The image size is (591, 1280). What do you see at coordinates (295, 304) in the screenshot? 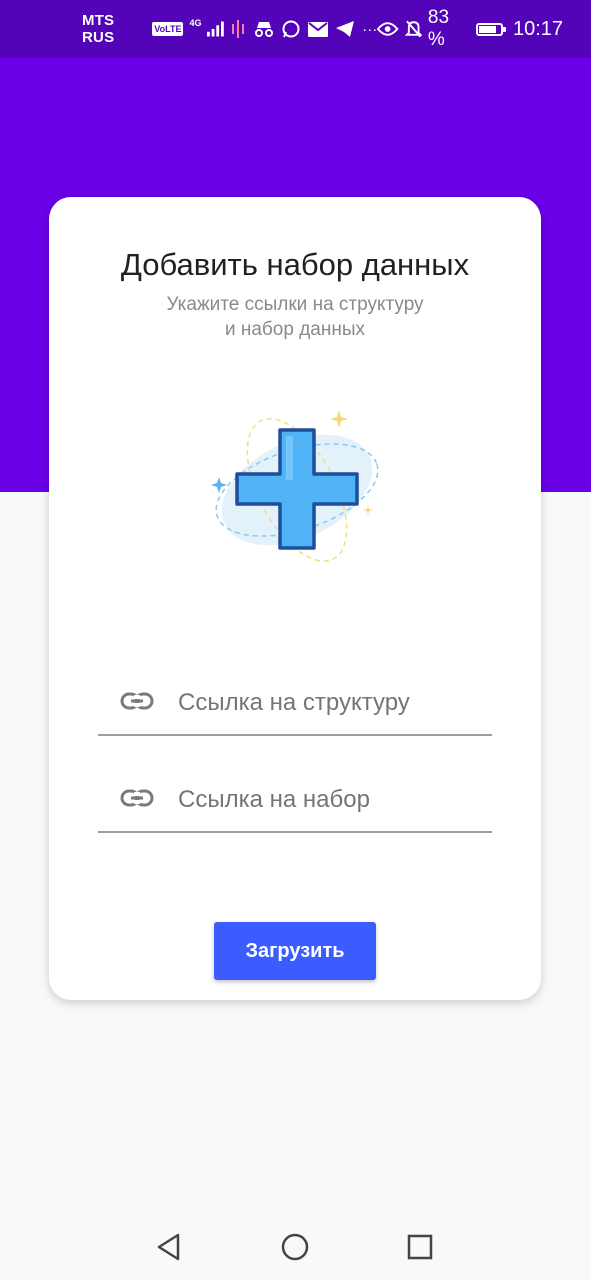
I see `subtitle-line-1: Укажите ссылки на структуру` at bounding box center [295, 304].